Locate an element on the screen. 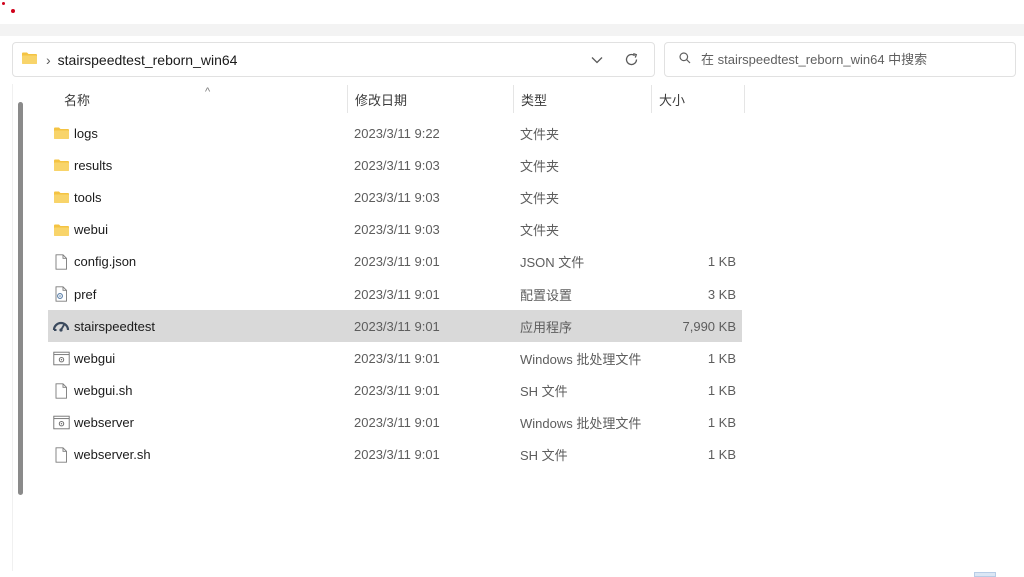 The height and width of the screenshot is (577, 1024). file-modified-date: 2023/3/11 9:22 is located at coordinates (397, 133).